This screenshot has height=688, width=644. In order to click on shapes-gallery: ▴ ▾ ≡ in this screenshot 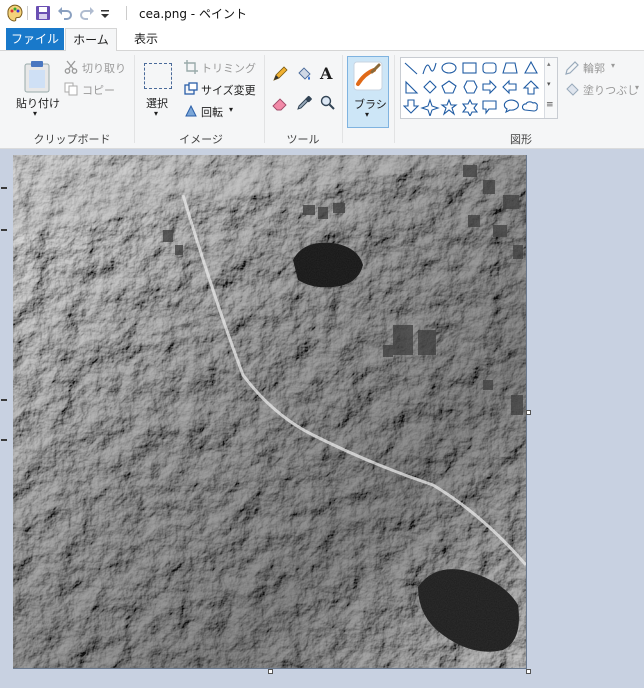, I will do `click(479, 88)`.